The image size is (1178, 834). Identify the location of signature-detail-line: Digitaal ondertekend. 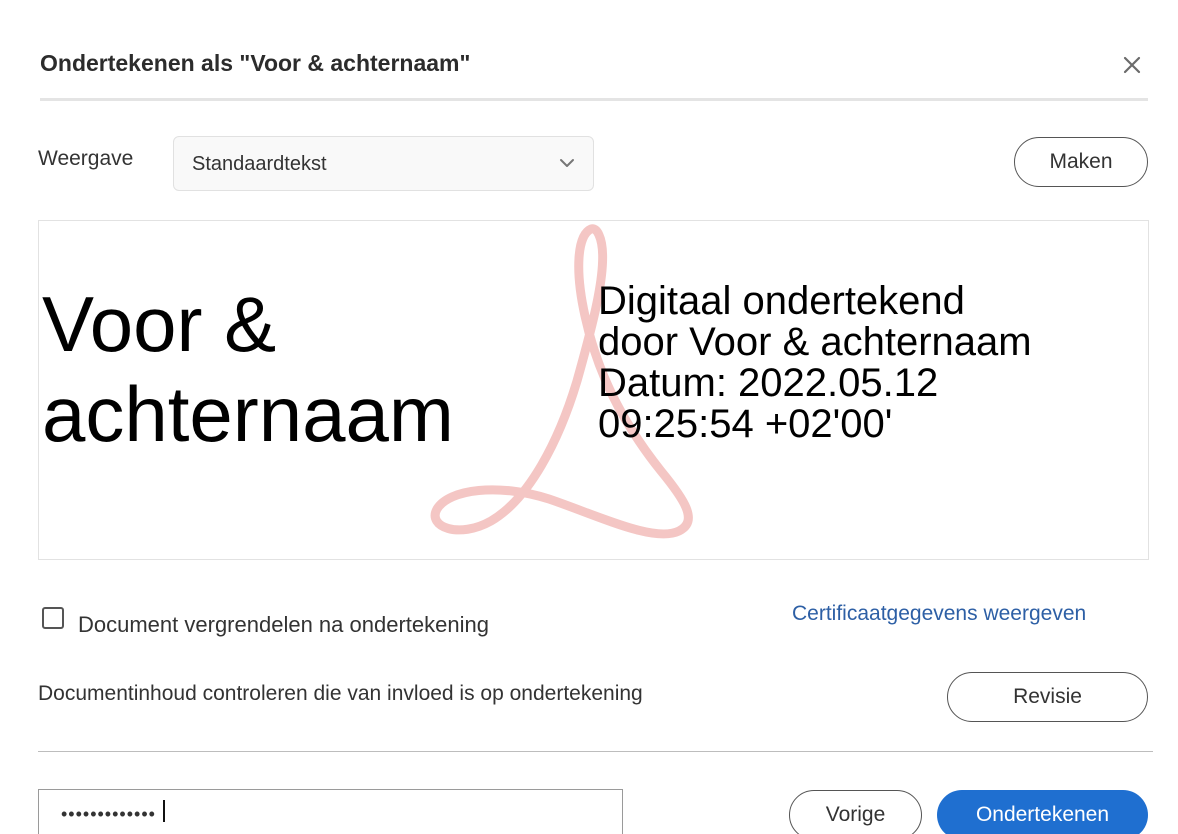
(781, 301).